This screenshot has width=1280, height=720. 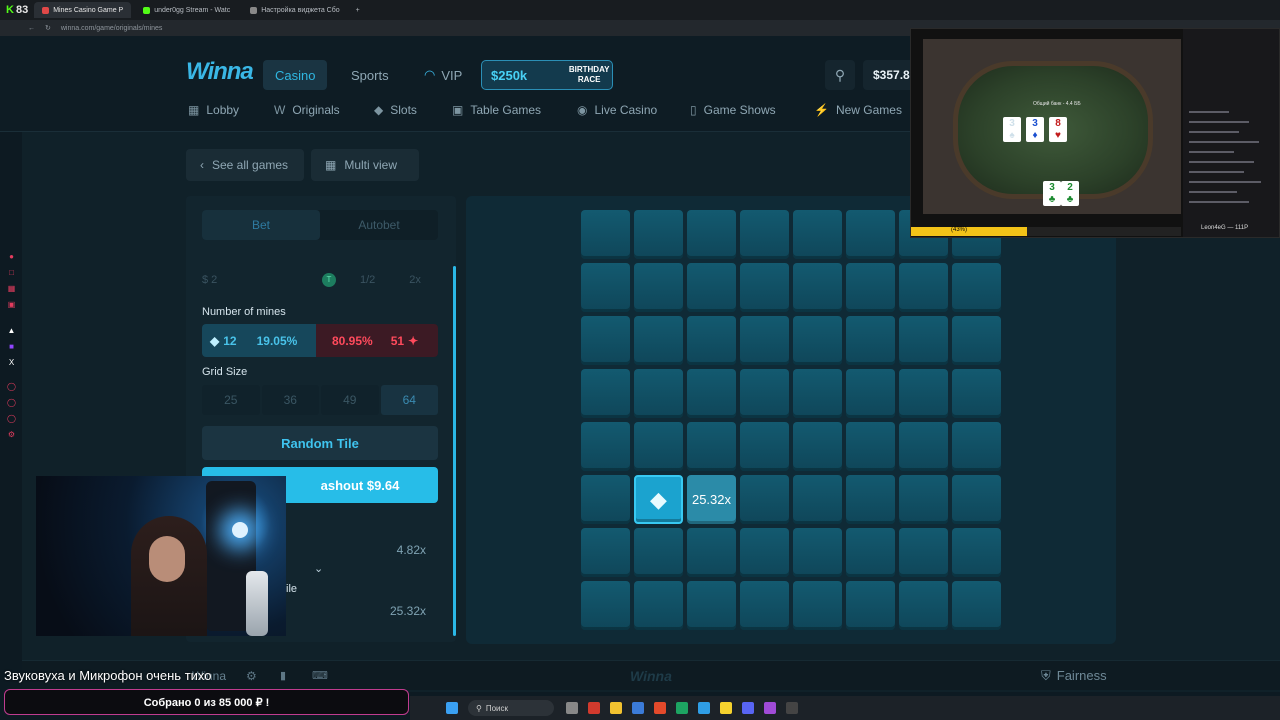 I want to click on double-button: 2x, so click(x=415, y=280).